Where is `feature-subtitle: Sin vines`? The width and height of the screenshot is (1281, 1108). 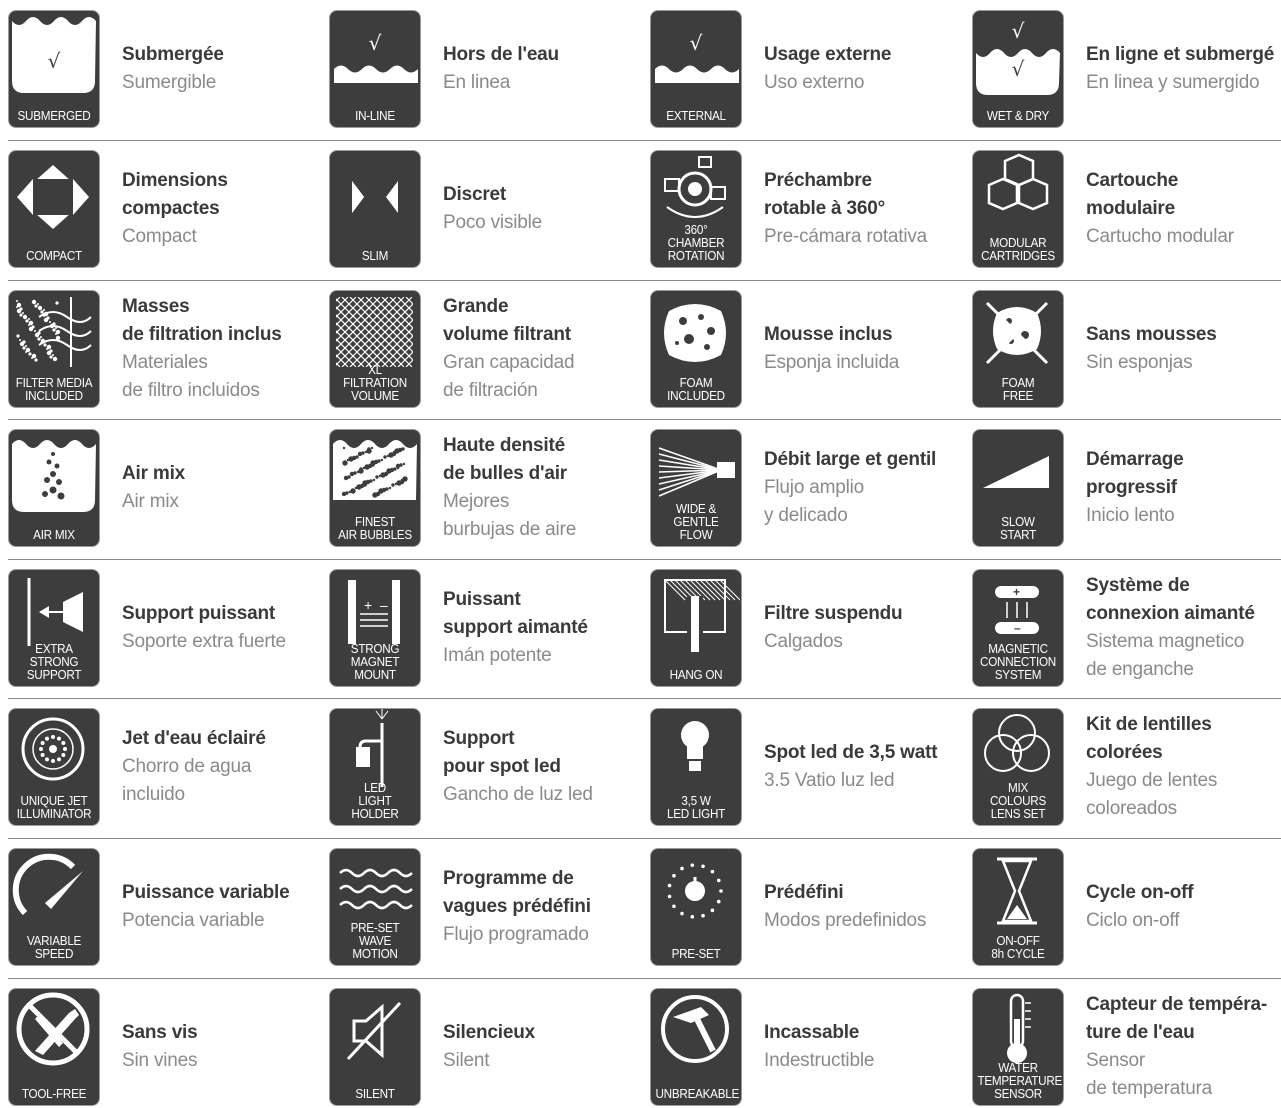 feature-subtitle: Sin vines is located at coordinates (160, 1060).